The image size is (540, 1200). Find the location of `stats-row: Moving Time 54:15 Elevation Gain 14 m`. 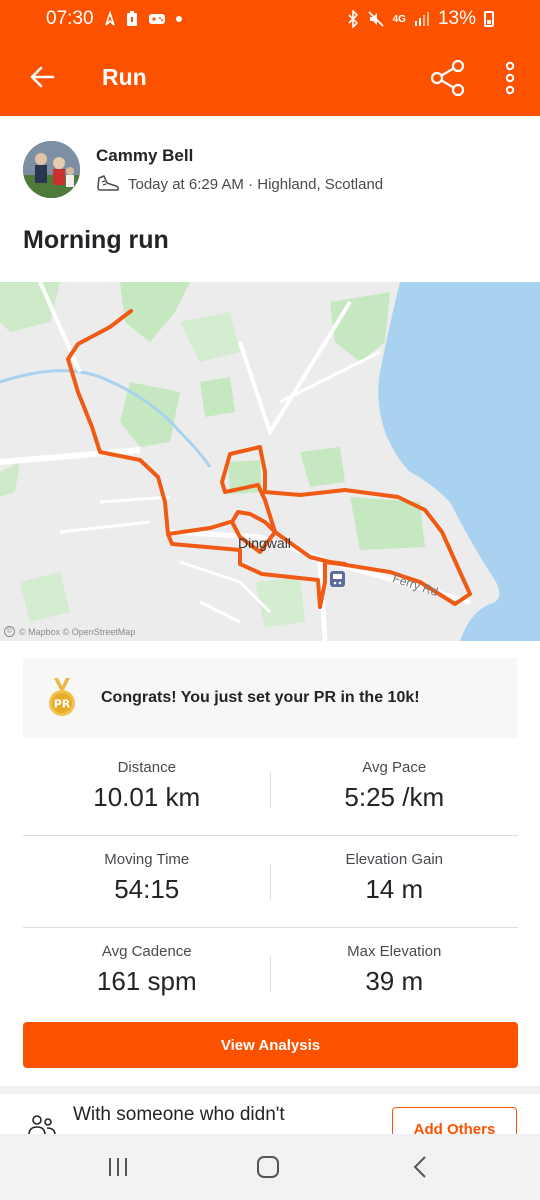

stats-row: Moving Time 54:15 Elevation Gain 14 m is located at coordinates (270, 882).